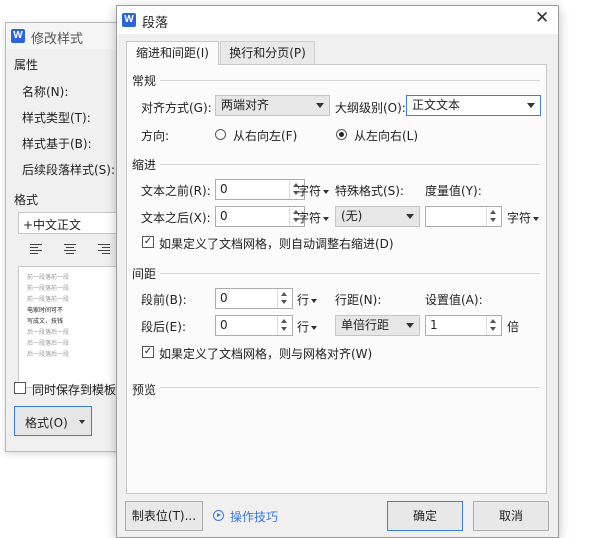 This screenshot has width=591, height=538. I want to click on space-after-stepper: 0, so click(254, 325).